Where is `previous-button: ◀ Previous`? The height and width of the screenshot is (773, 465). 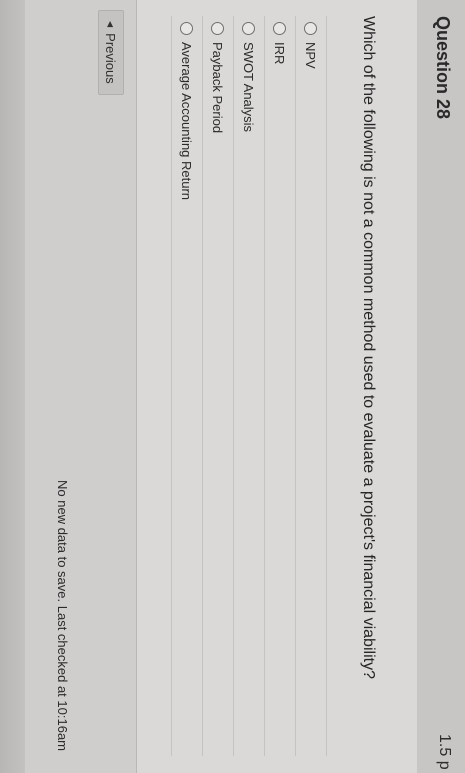
previous-button: ◀ Previous is located at coordinates (111, 52).